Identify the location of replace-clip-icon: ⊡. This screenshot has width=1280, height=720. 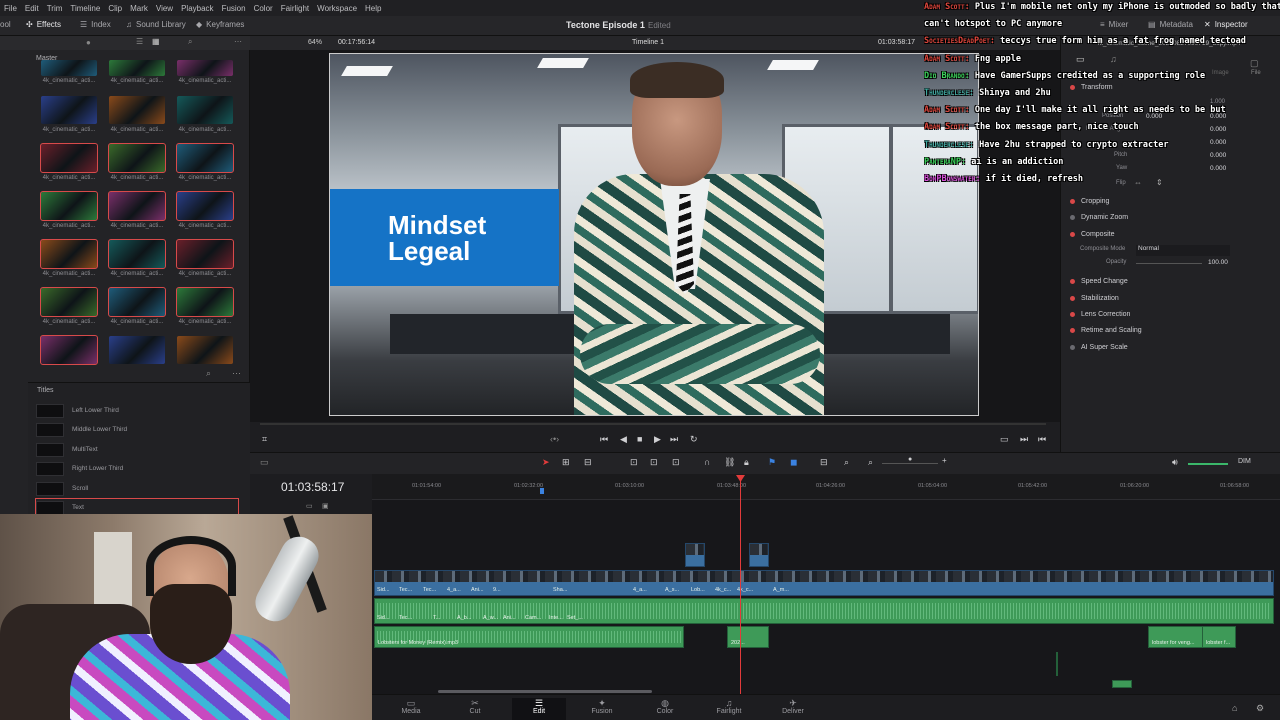
(676, 462).